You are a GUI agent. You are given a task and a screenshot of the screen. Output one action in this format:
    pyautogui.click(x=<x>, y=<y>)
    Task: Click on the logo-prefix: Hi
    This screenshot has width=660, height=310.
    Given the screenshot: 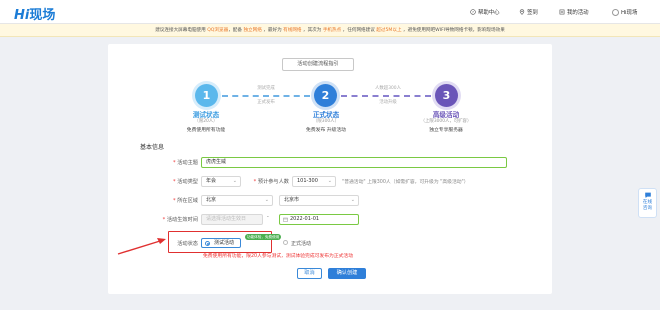 What is the action you would take?
    pyautogui.click(x=22, y=15)
    